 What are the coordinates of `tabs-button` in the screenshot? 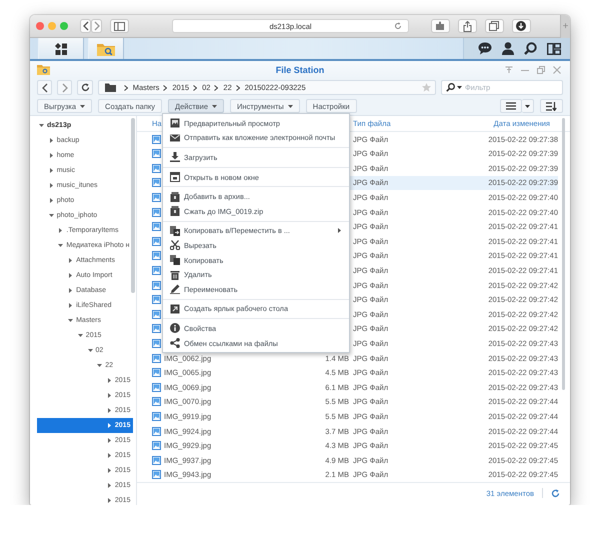 It's located at (494, 26).